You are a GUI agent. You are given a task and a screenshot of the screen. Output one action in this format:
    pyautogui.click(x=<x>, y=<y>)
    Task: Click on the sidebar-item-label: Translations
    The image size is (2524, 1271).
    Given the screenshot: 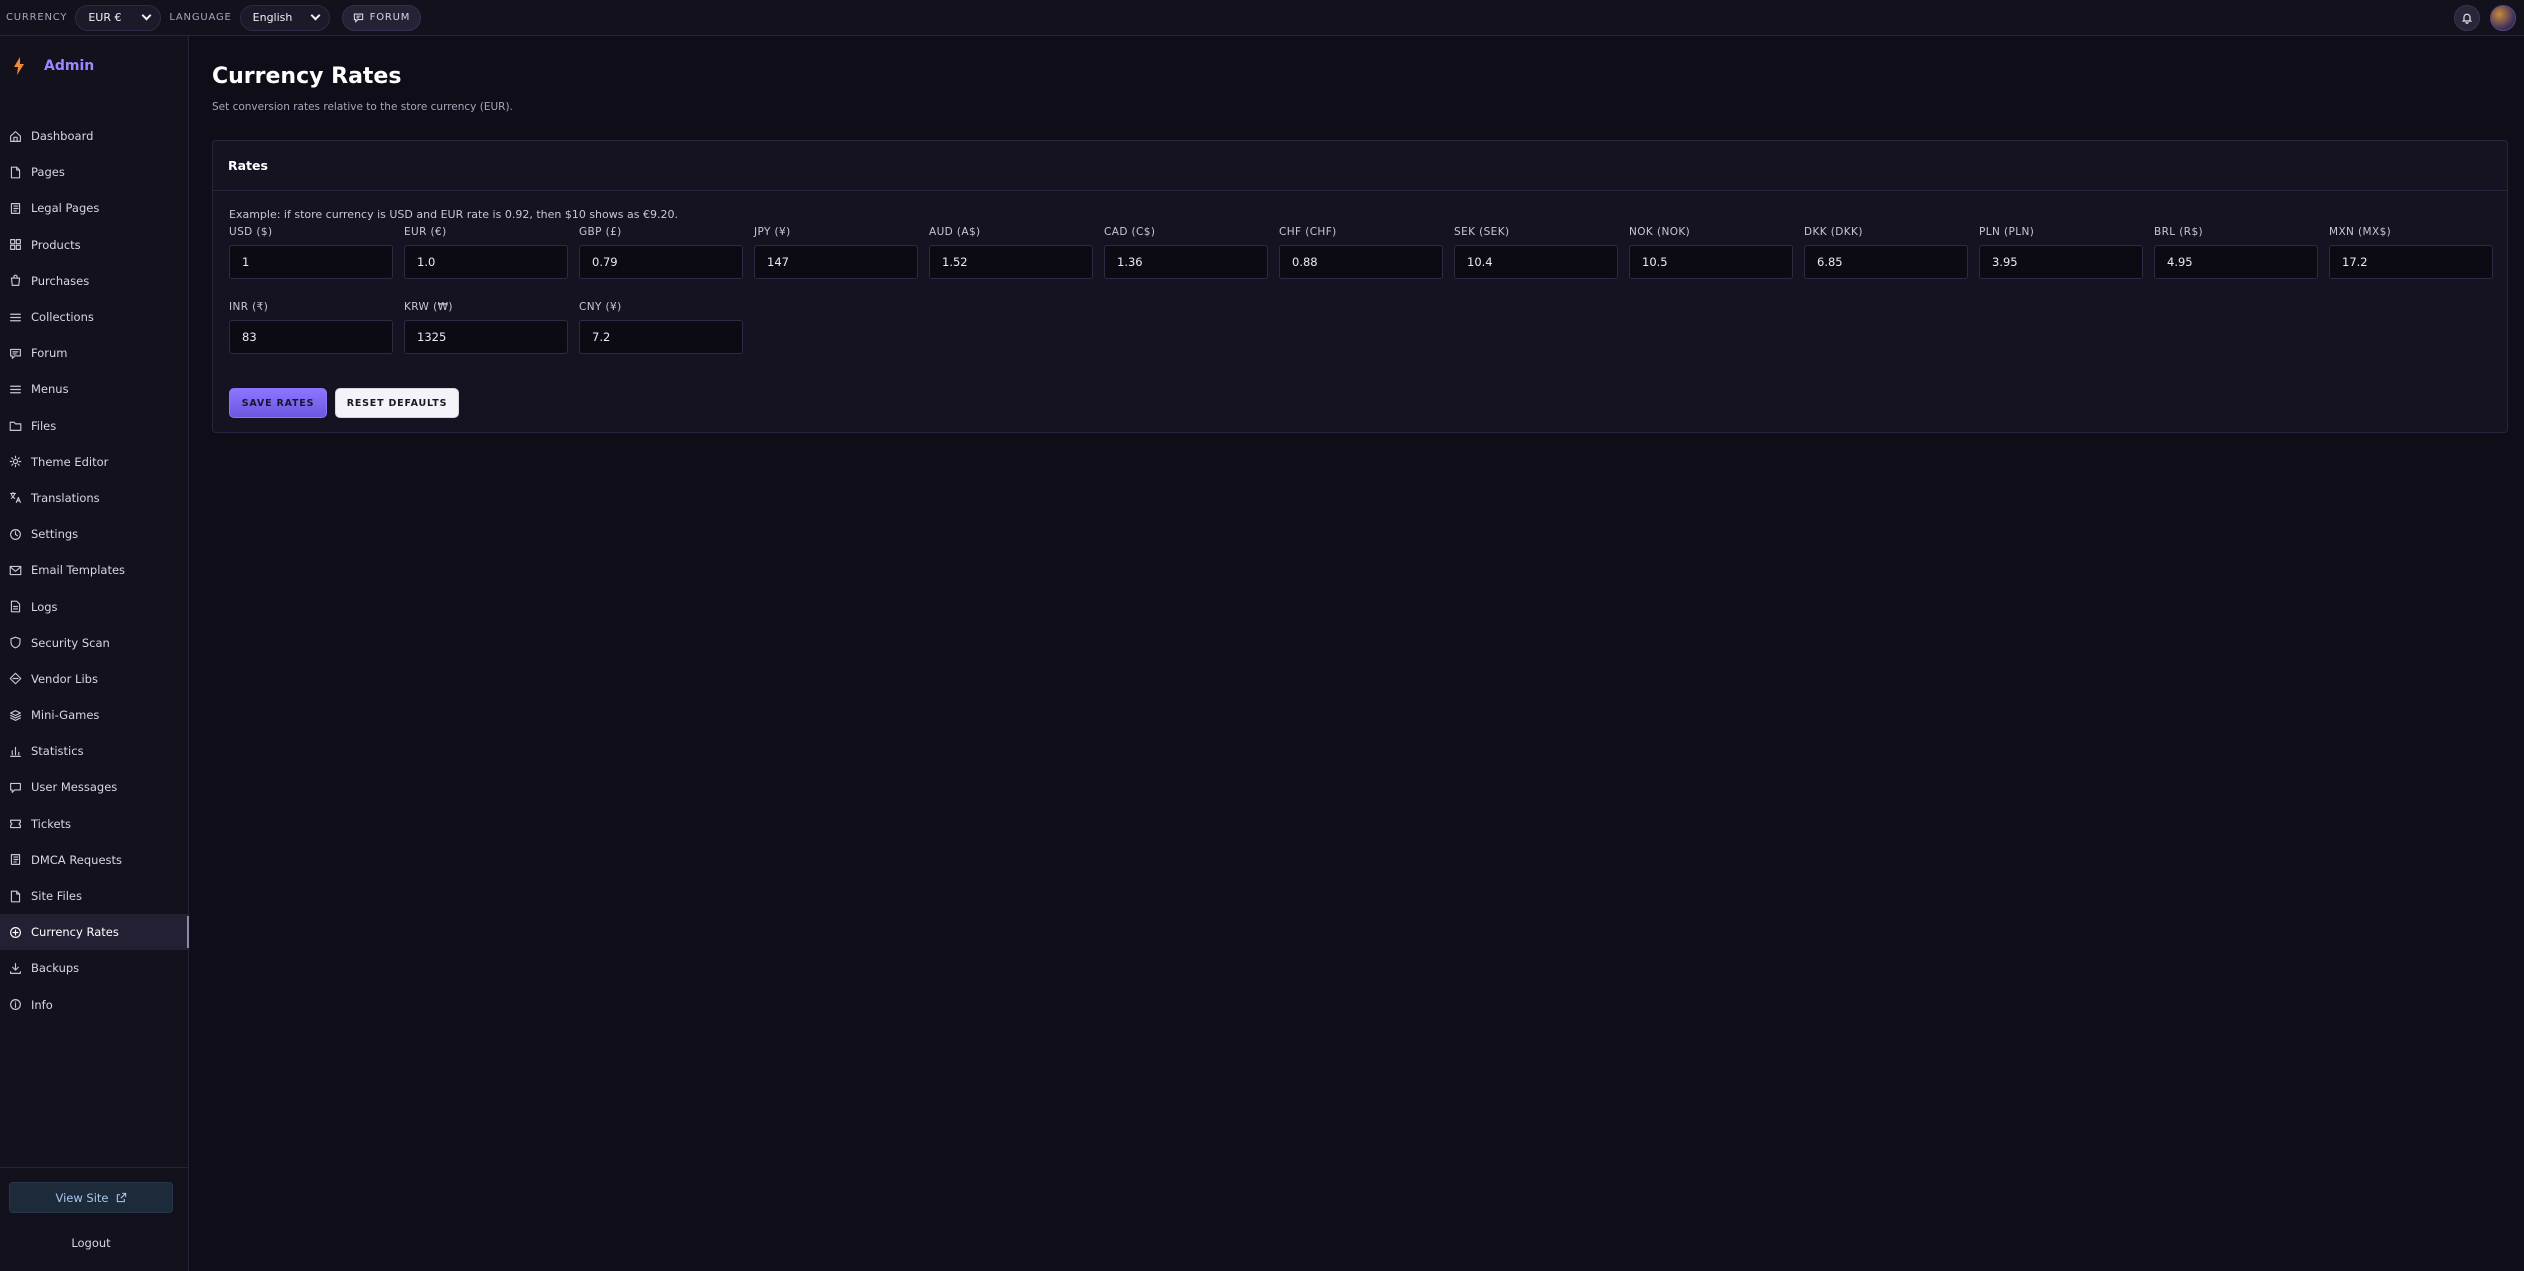 What is the action you would take?
    pyautogui.click(x=65, y=497)
    